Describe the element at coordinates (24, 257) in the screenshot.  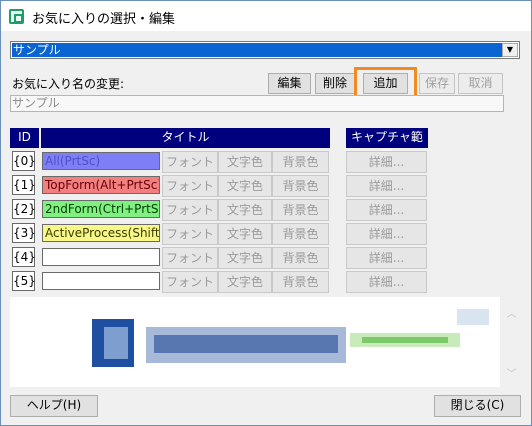
I see `row-id: {4}` at that location.